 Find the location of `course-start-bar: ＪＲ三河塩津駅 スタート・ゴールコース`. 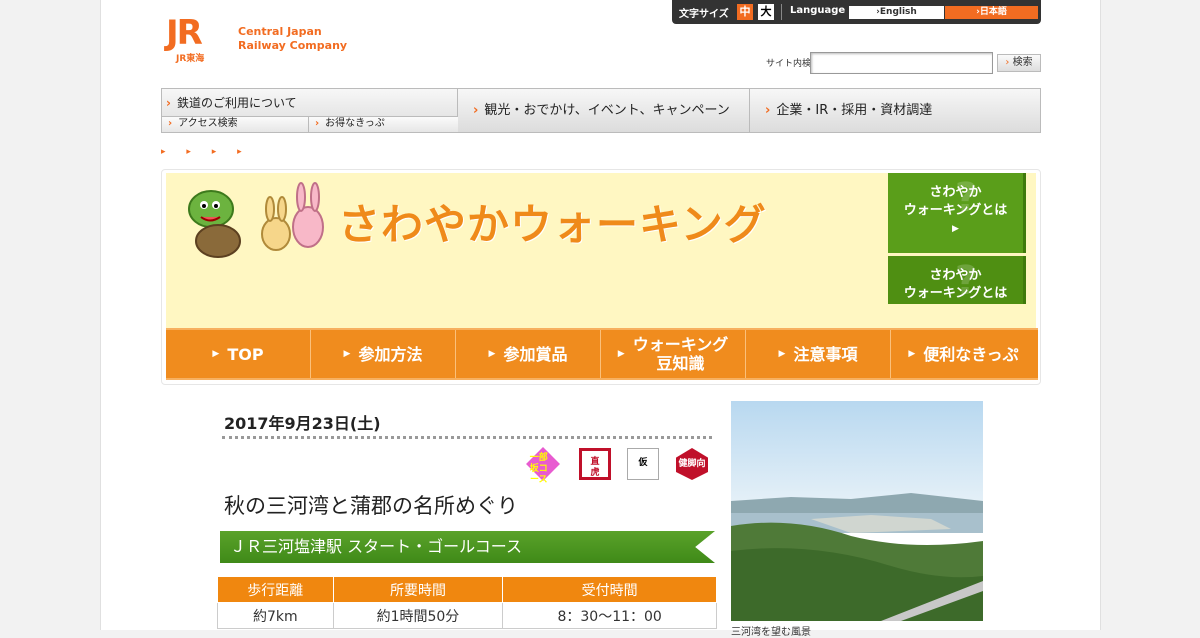

course-start-bar: ＪＲ三河塩津駅 スタート・ゴールコース is located at coordinates (467, 547).